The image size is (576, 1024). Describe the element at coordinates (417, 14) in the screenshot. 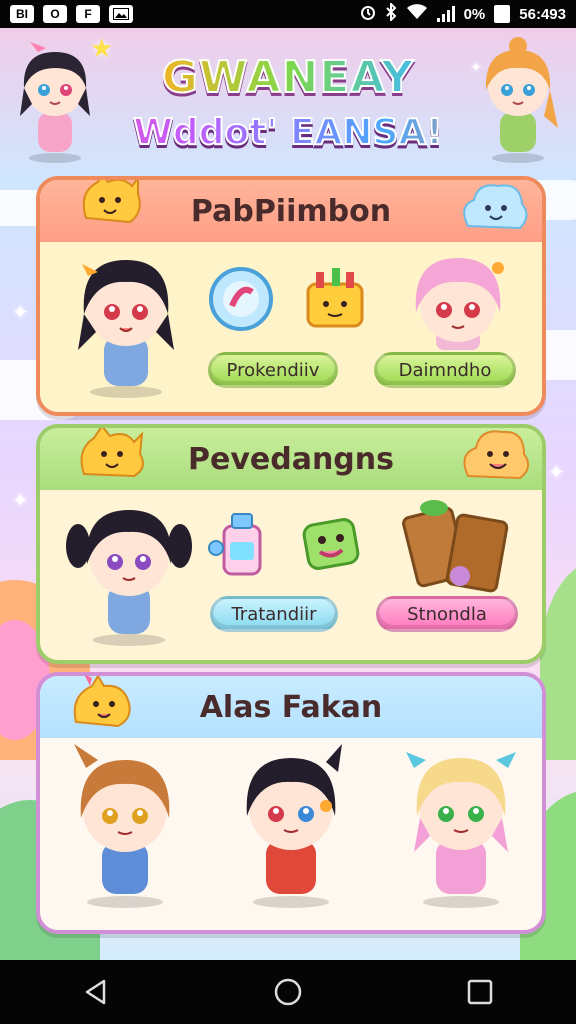

I see `wifi-icon` at that location.